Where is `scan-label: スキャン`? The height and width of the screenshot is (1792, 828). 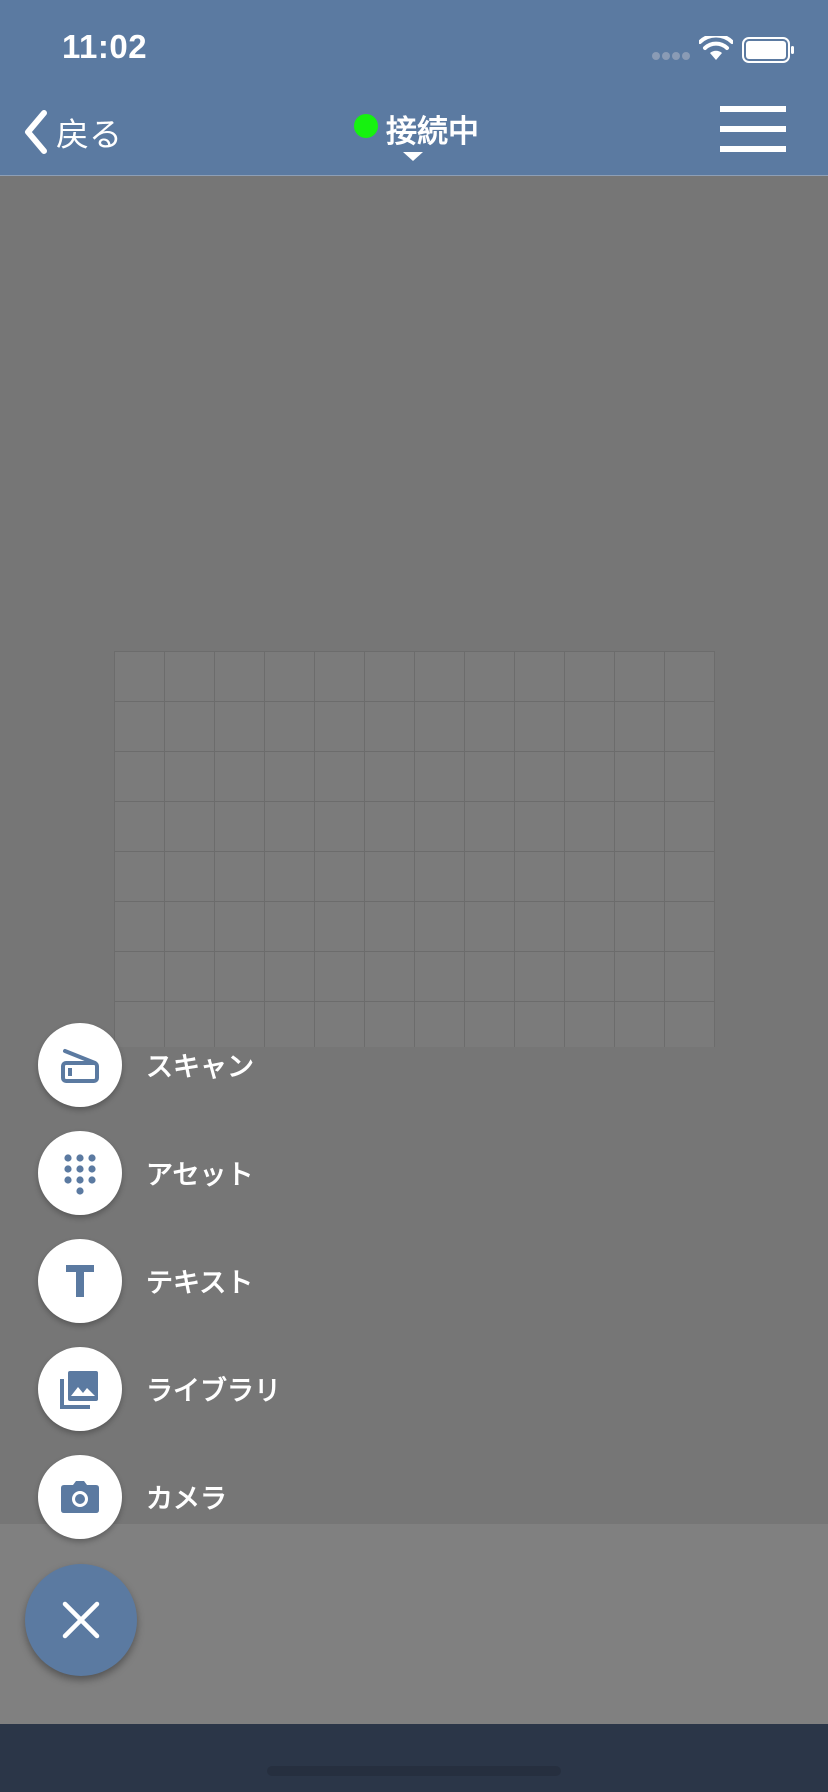
scan-label: スキャン is located at coordinates (200, 1067).